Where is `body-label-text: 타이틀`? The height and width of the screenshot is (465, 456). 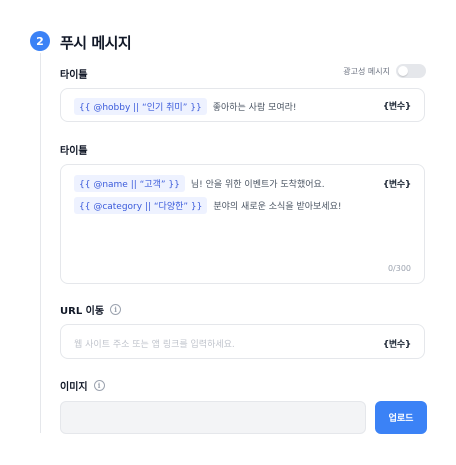
body-label-text: 타이틀 is located at coordinates (74, 151).